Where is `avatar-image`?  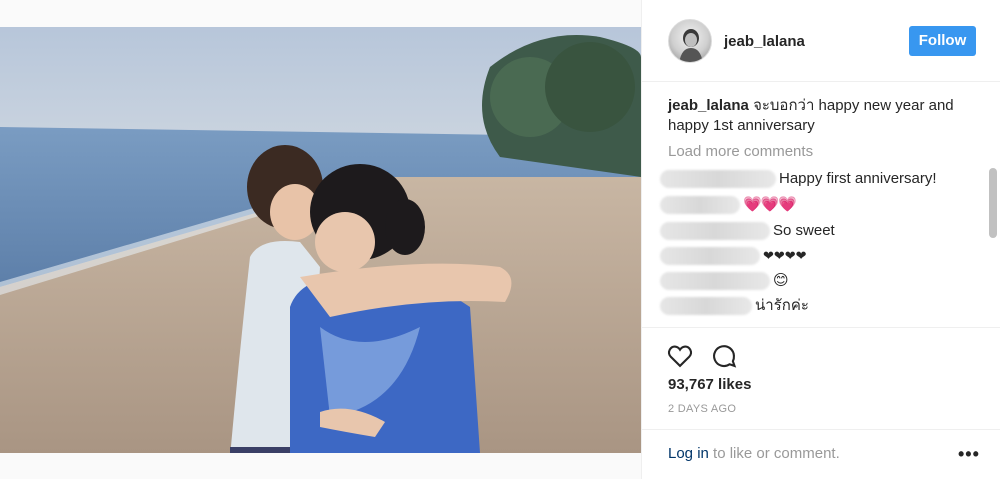
avatar-image is located at coordinates (691, 45).